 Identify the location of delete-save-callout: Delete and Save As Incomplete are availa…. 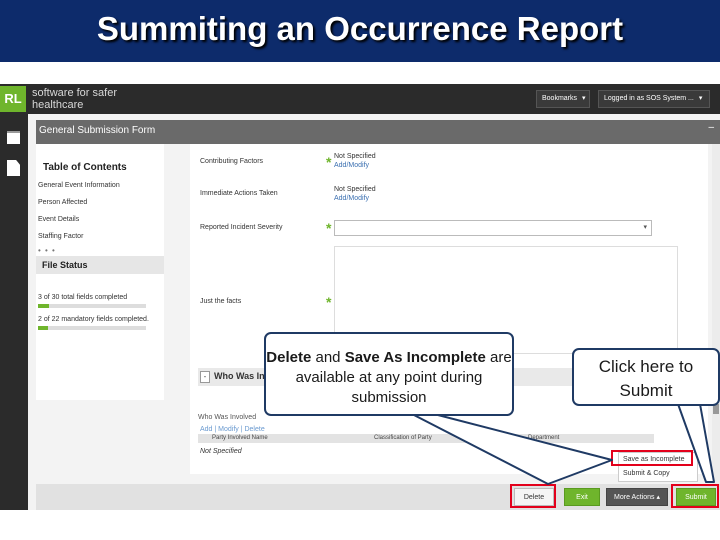
(389, 374).